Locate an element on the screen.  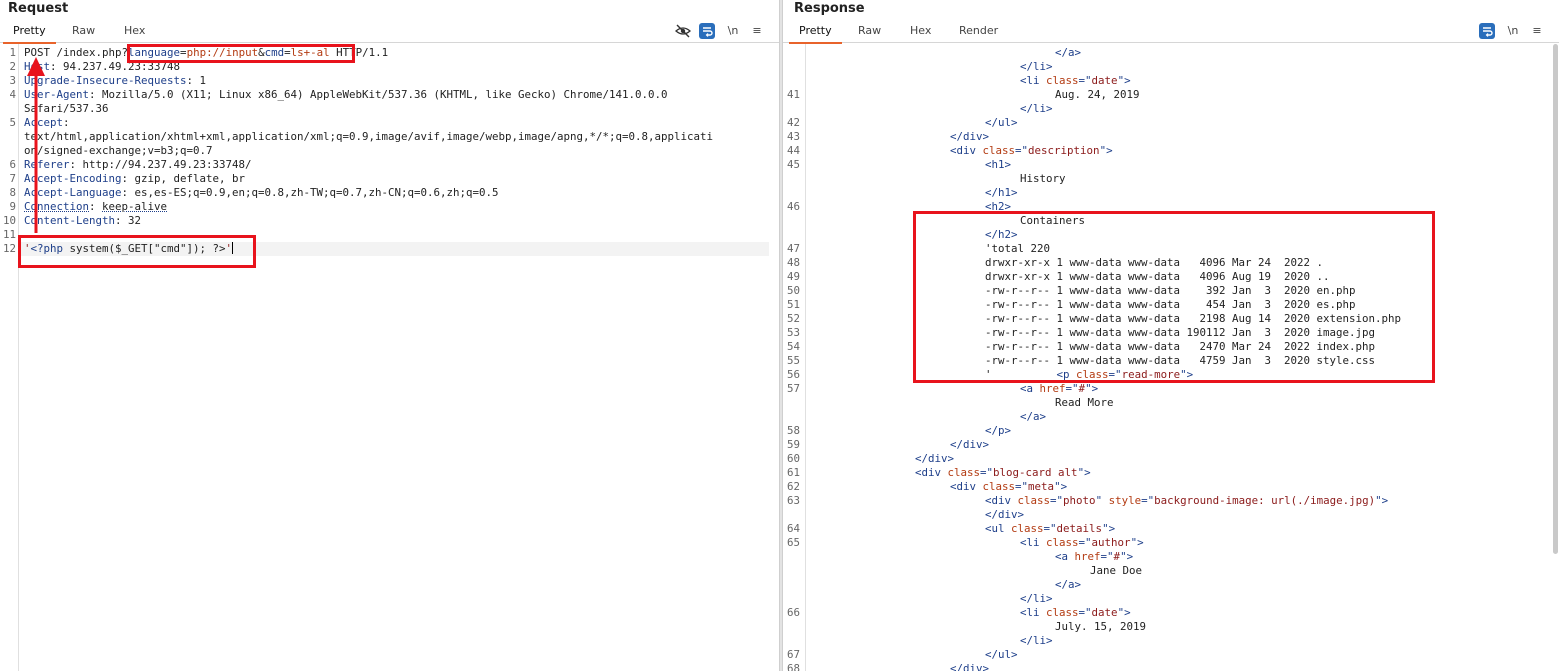
code-line: <li class="author"> is located at coordinates (977, 543).